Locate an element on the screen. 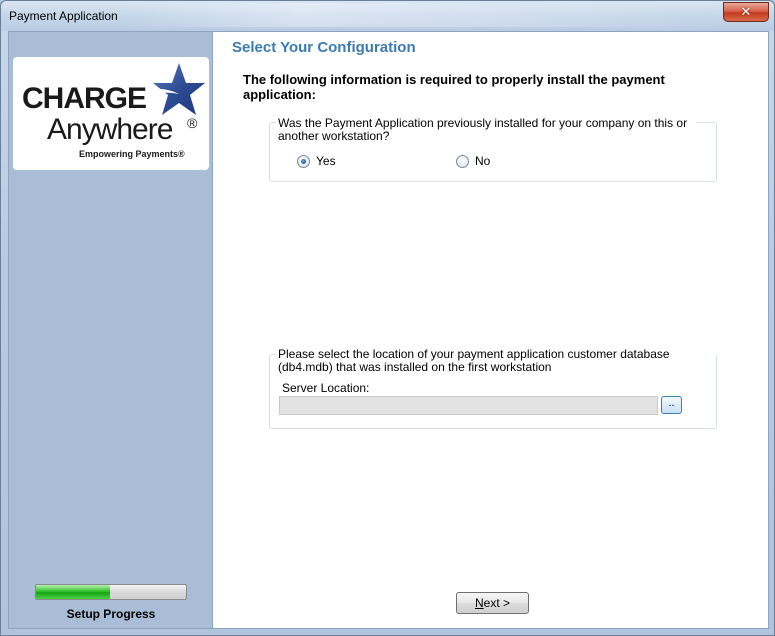 The width and height of the screenshot is (775, 636). radio-no: No is located at coordinates (473, 161).